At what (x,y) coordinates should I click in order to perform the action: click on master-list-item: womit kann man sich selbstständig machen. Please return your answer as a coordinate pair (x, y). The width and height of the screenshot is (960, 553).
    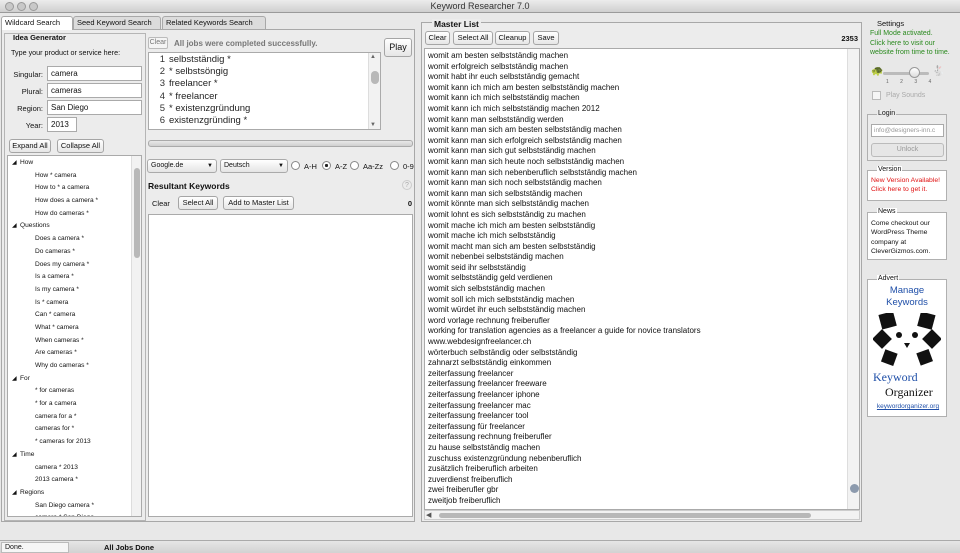
    Looking at the image, I should click on (642, 194).